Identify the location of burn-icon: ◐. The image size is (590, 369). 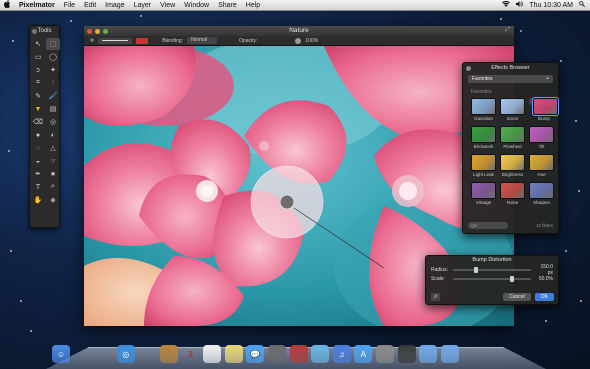
(53, 135).